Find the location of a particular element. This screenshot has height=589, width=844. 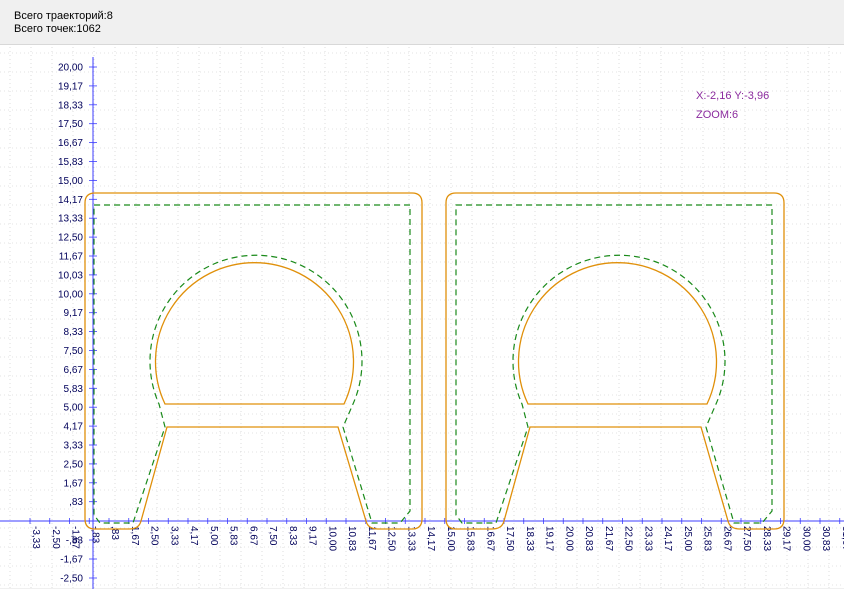

x-tick-label: 13,33 is located at coordinates (410, 538).